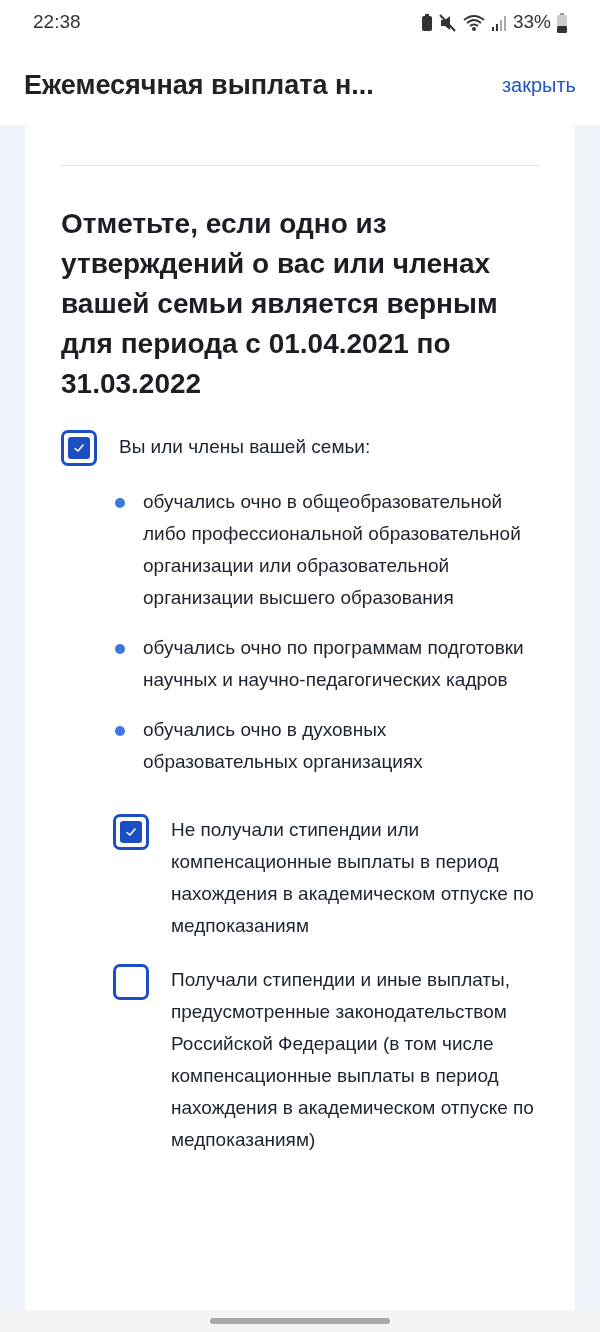 The image size is (600, 1332). I want to click on signal-icon, so click(498, 22).